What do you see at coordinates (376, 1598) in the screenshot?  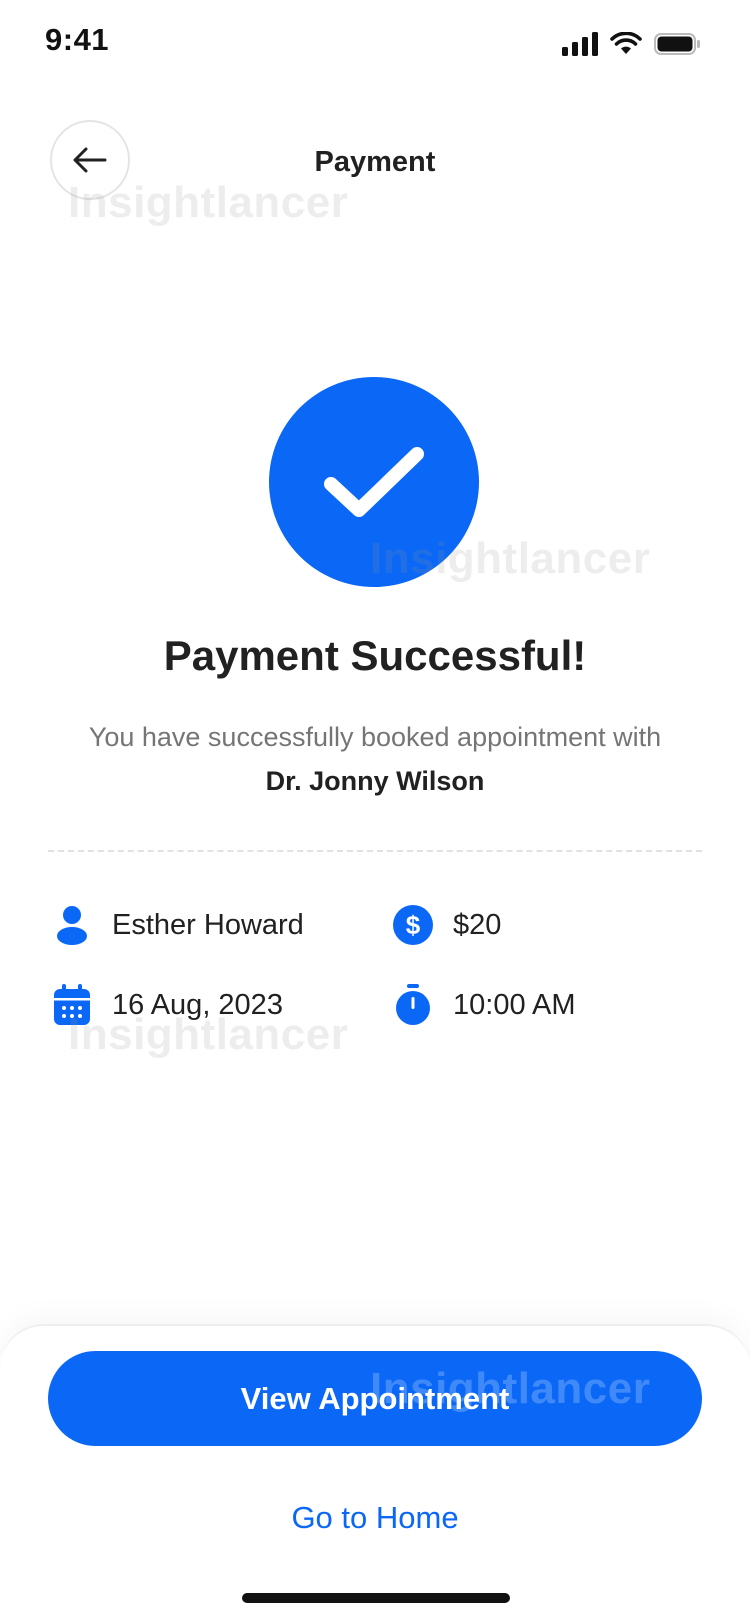 I see `home-indicator` at bounding box center [376, 1598].